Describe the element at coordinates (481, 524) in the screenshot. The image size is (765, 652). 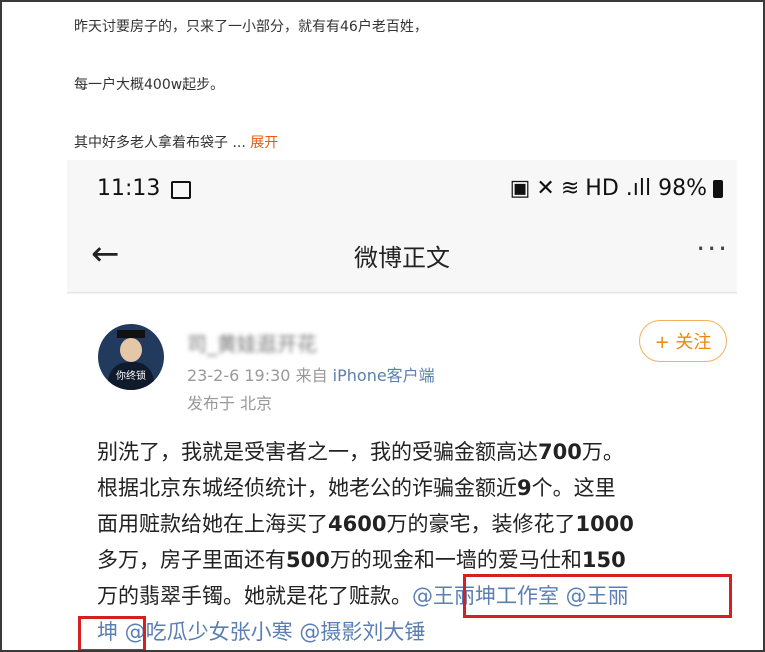
I see `body-text: 万的豪宅，装修花了` at that location.